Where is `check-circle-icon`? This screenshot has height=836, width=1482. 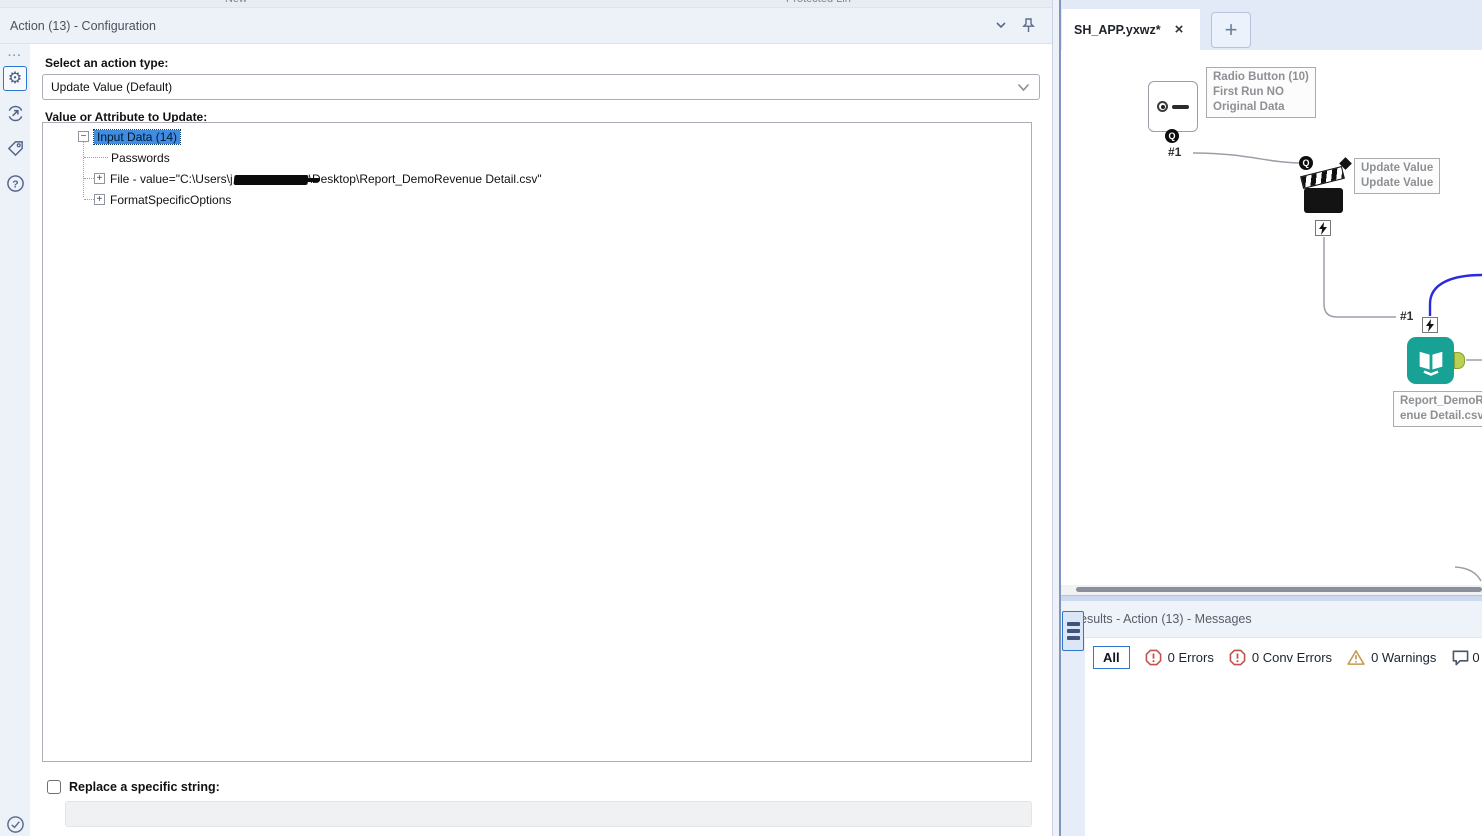 check-circle-icon is located at coordinates (15, 824).